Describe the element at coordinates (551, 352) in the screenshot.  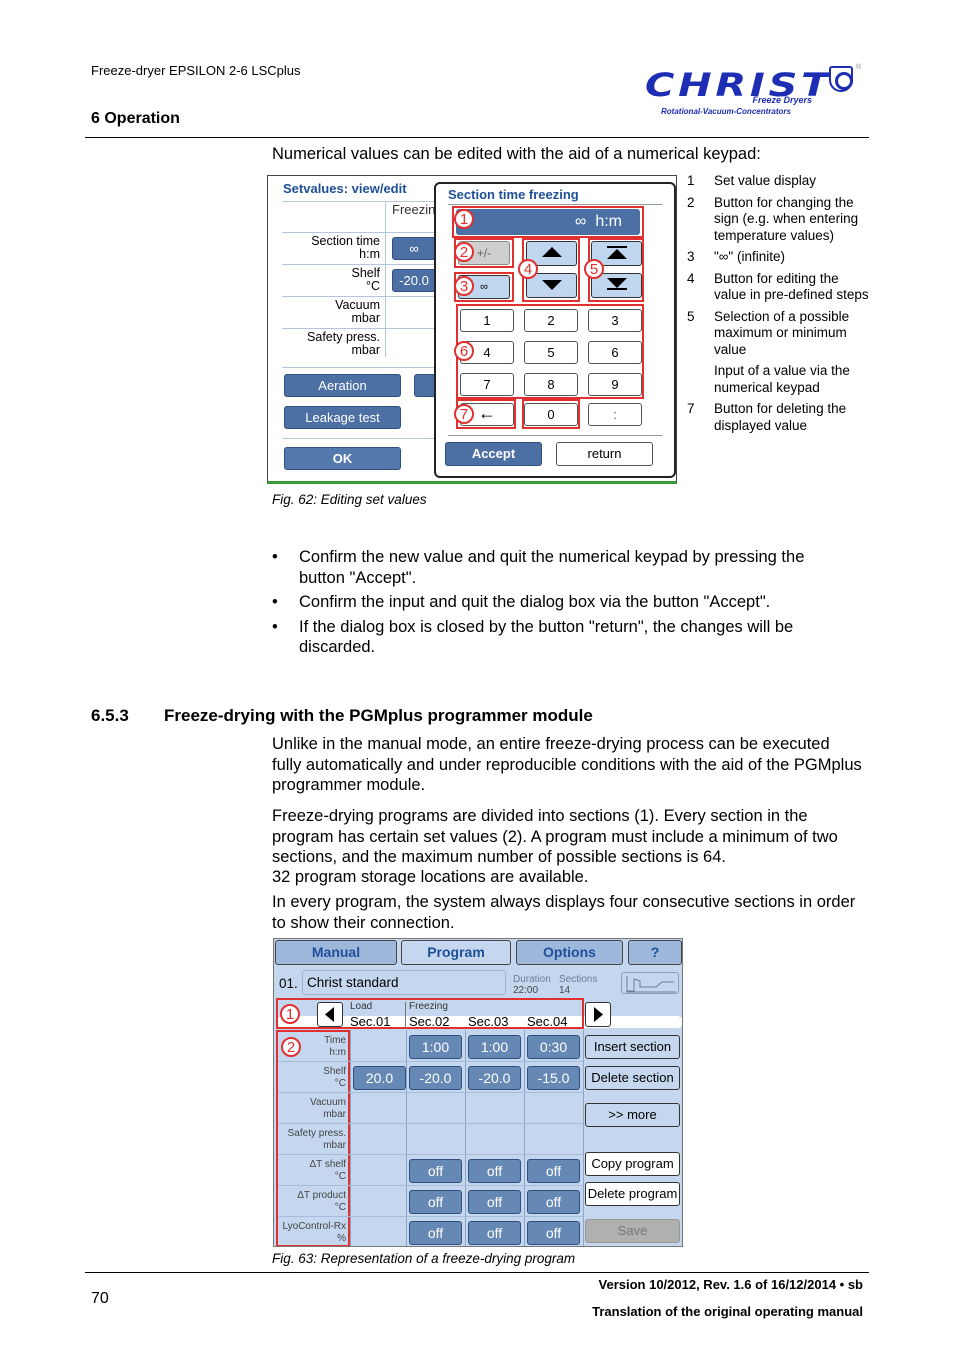
I see `key-5: 5` at that location.